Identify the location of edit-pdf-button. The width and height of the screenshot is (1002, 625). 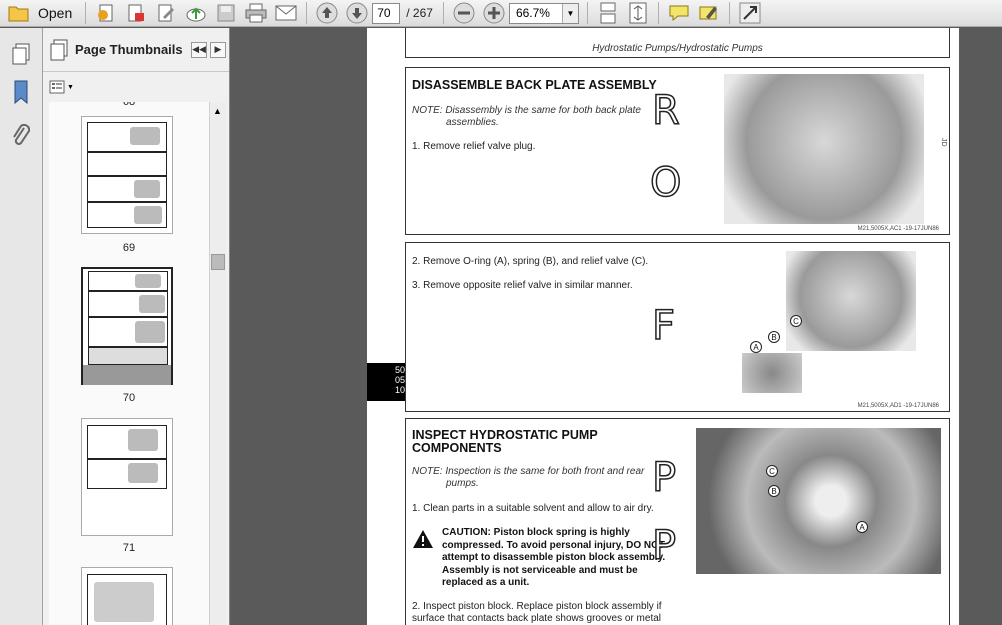
(166, 13).